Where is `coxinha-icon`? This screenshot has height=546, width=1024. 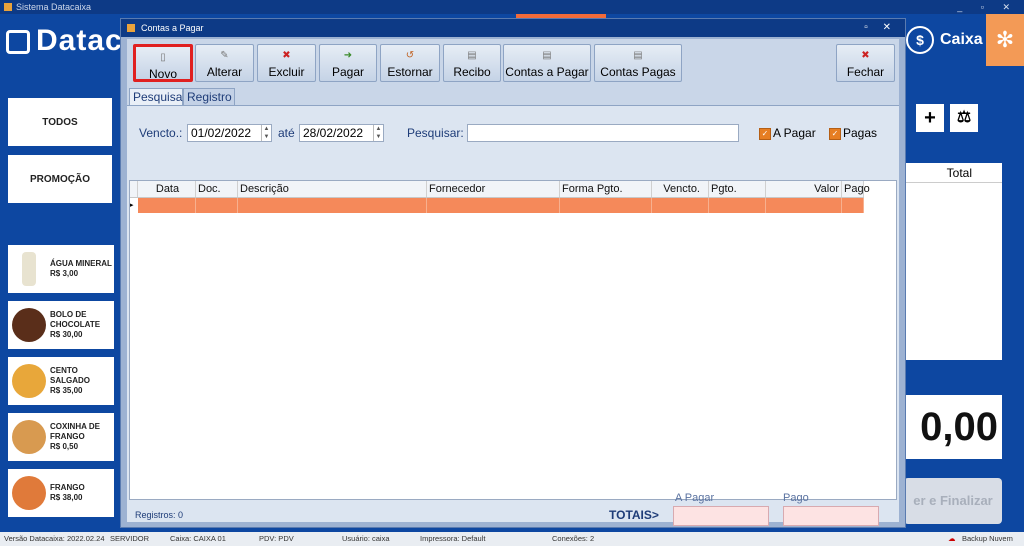
coxinha-icon is located at coordinates (29, 437).